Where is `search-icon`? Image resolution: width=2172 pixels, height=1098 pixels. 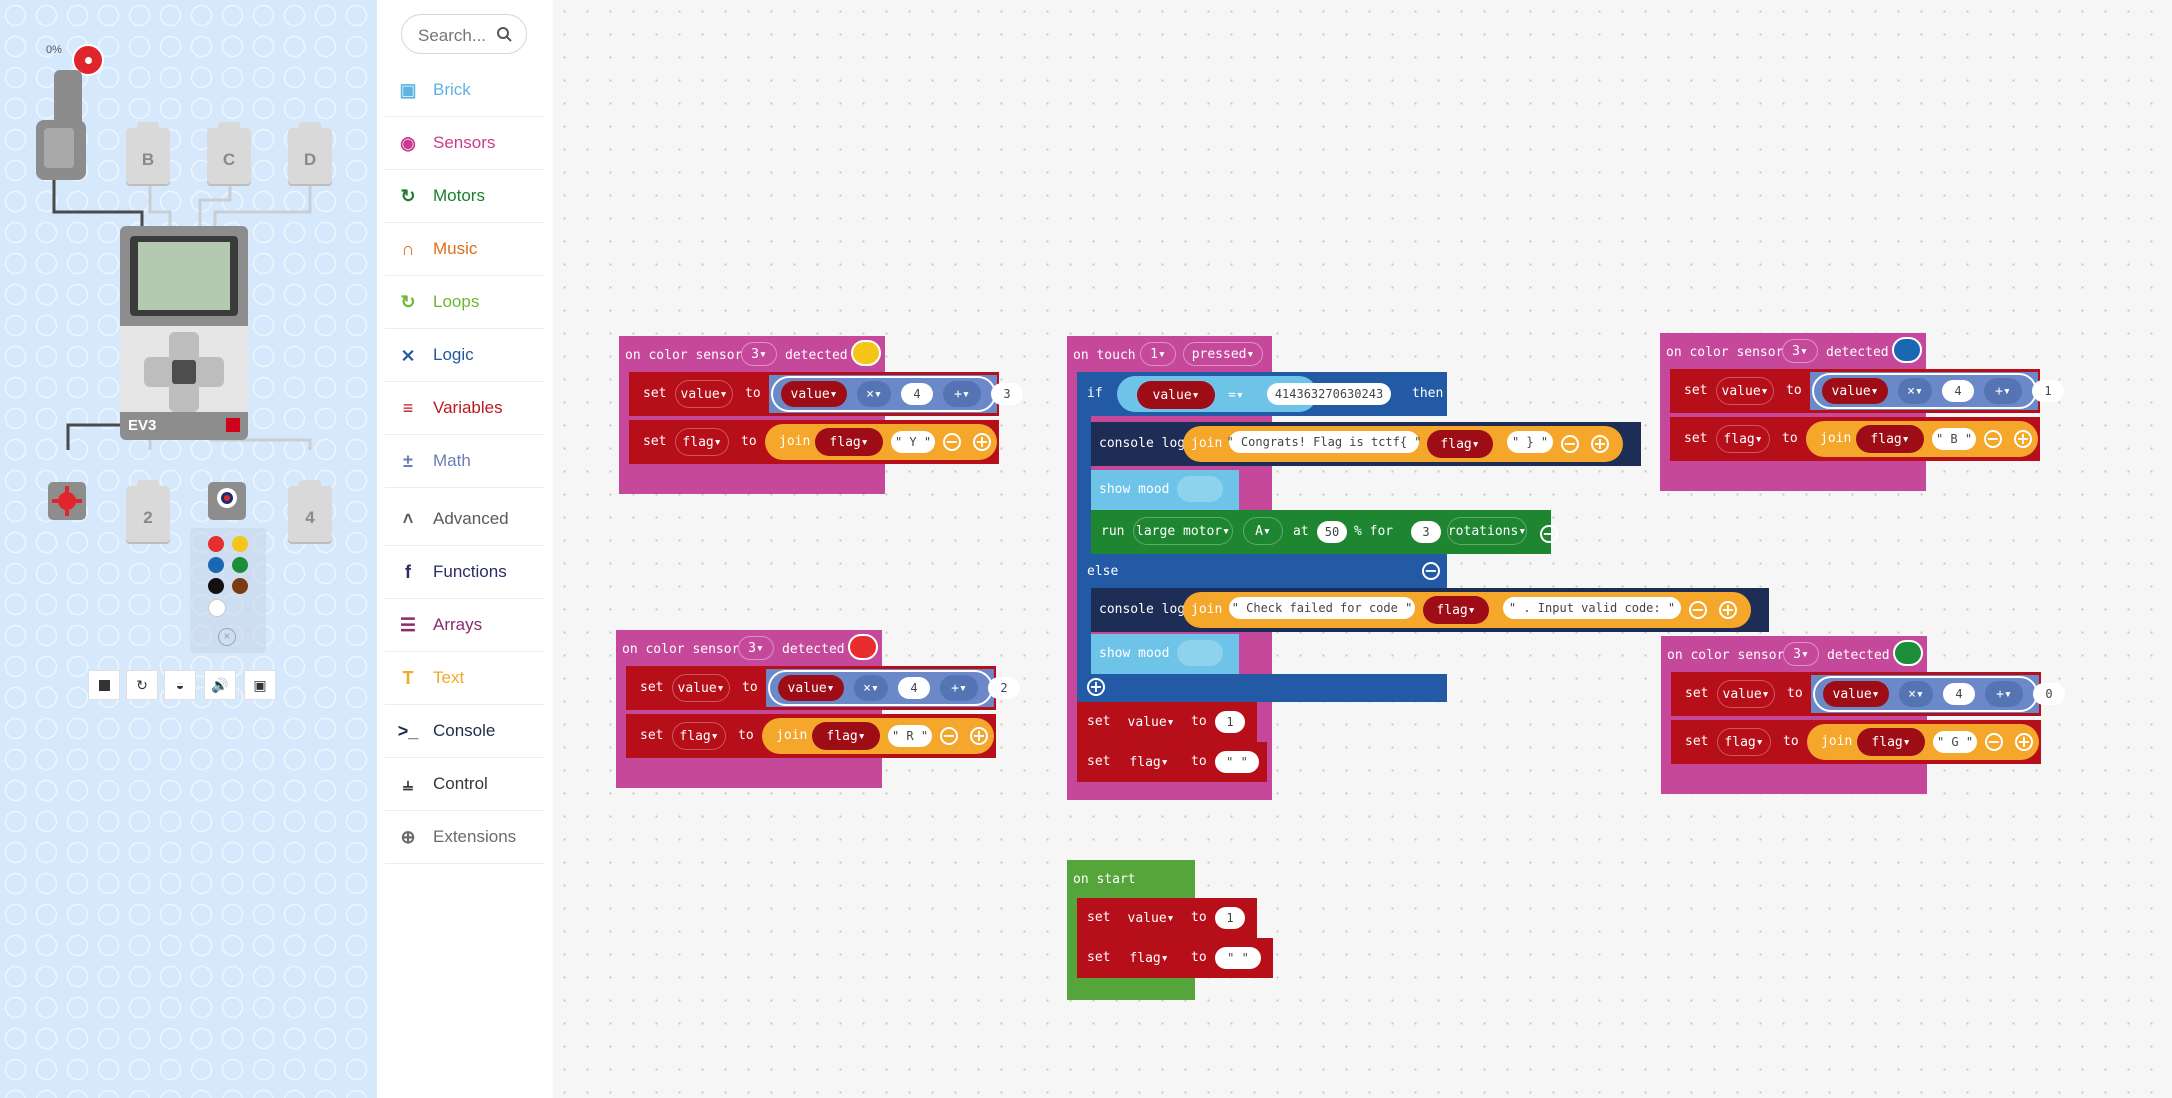 search-icon is located at coordinates (504, 34).